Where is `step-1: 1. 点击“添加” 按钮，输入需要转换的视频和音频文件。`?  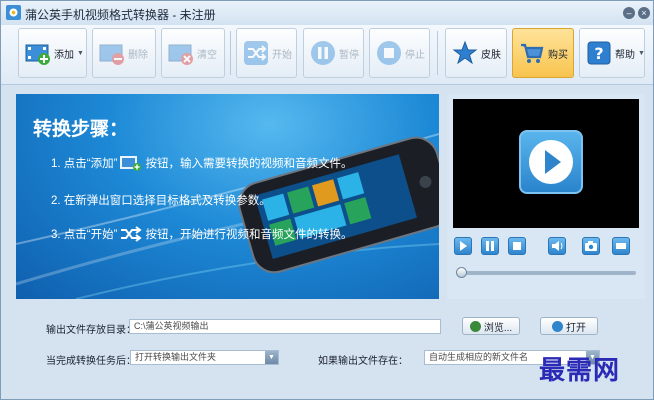 step-1: 1. 点击“添加” 按钮，输入需要转换的视频和音频文件。 is located at coordinates (201, 163).